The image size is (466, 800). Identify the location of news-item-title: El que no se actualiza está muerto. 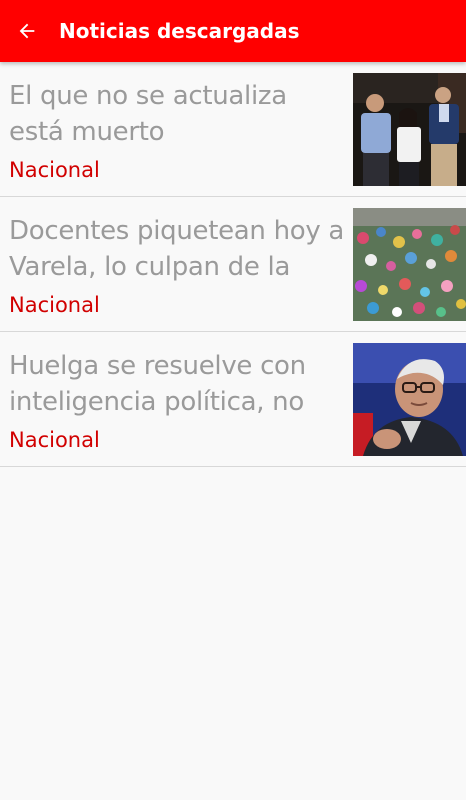
(148, 114).